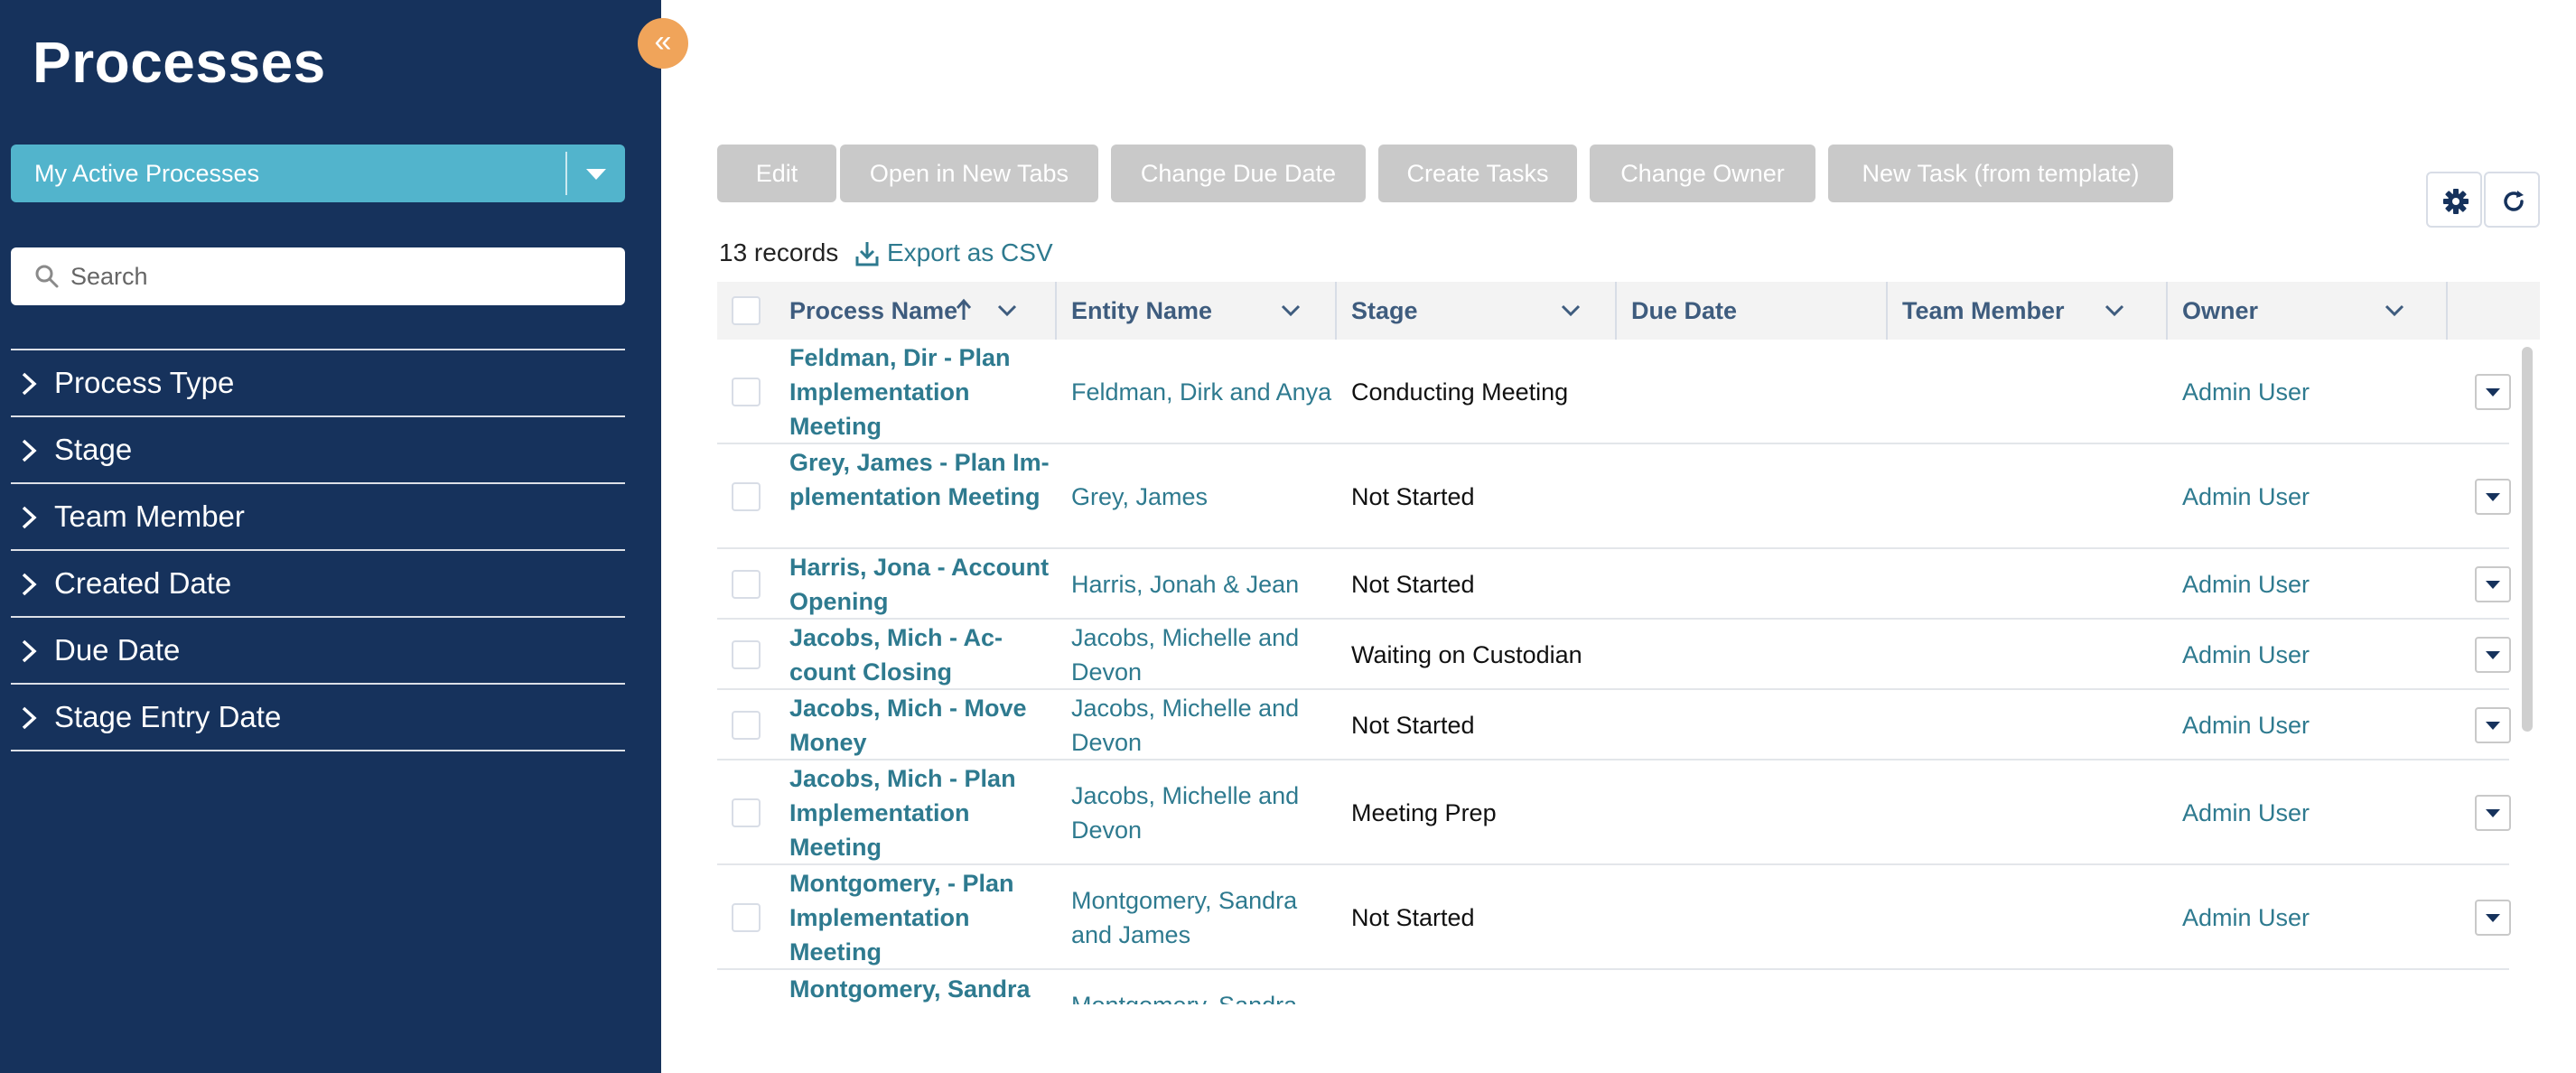 This screenshot has height=1073, width=2576. I want to click on entity-name-link: Grey, James, so click(1202, 497).